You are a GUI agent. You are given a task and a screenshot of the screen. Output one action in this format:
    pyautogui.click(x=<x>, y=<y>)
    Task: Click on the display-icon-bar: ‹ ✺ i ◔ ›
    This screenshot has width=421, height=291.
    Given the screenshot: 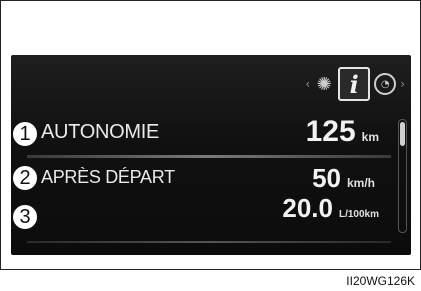 What is the action you would take?
    pyautogui.click(x=355, y=84)
    